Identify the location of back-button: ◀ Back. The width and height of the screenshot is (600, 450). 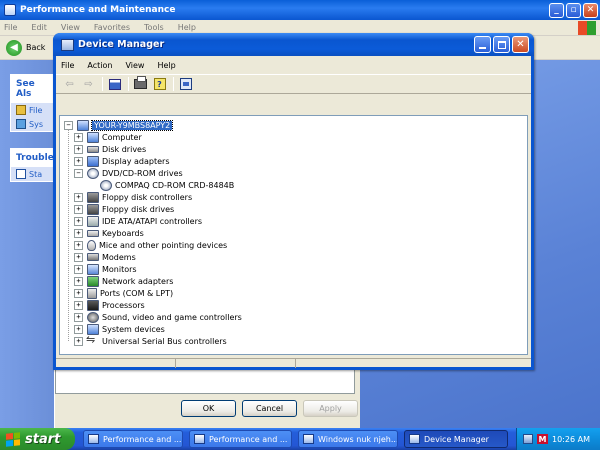
(26, 47).